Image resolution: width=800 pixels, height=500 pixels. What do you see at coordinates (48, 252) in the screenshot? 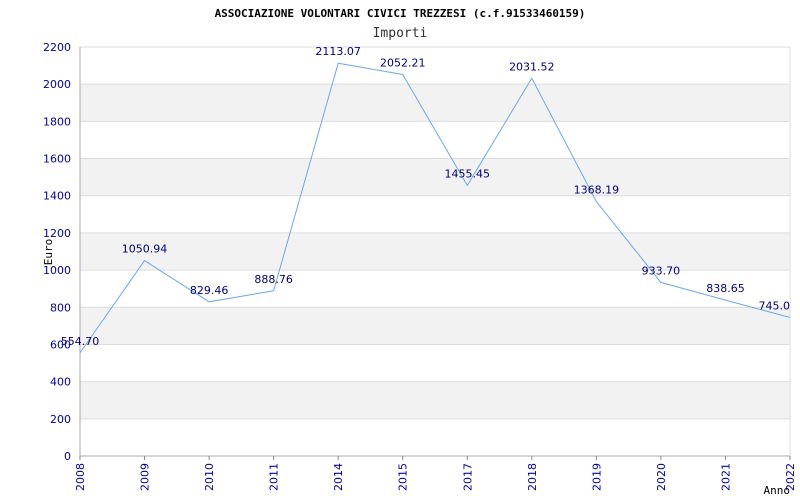
I see `y-axis-label: Euro` at bounding box center [48, 252].